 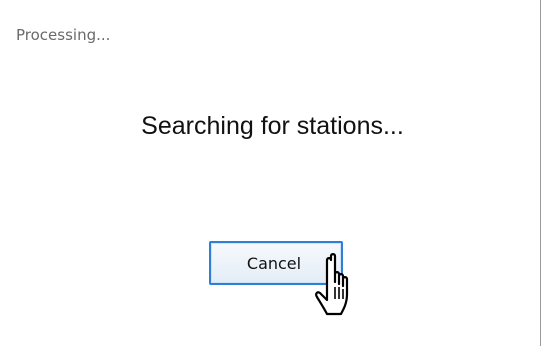 What do you see at coordinates (274, 263) in the screenshot?
I see `cancel-button-label: Cancel` at bounding box center [274, 263].